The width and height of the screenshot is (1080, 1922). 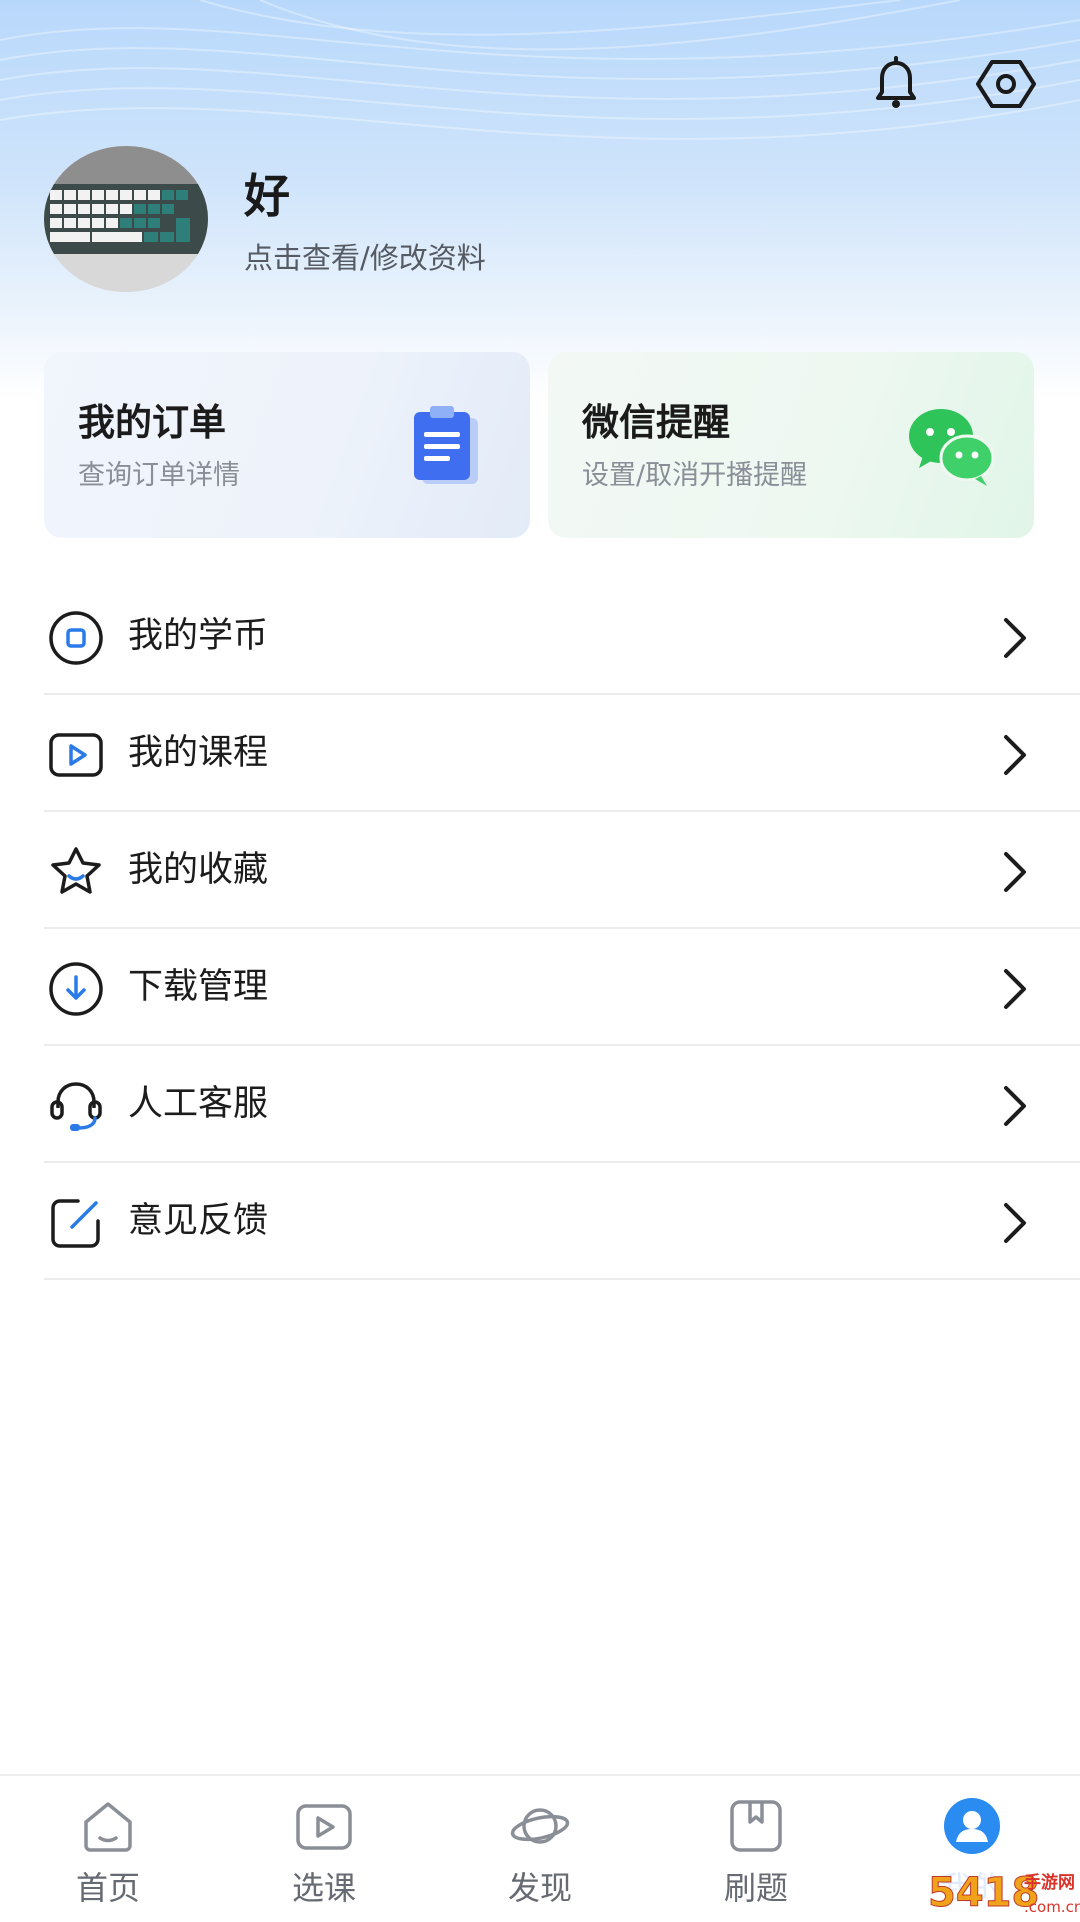 What do you see at coordinates (365, 258) in the screenshot?
I see `edit-profile-link: 点击查看/修改资料` at bounding box center [365, 258].